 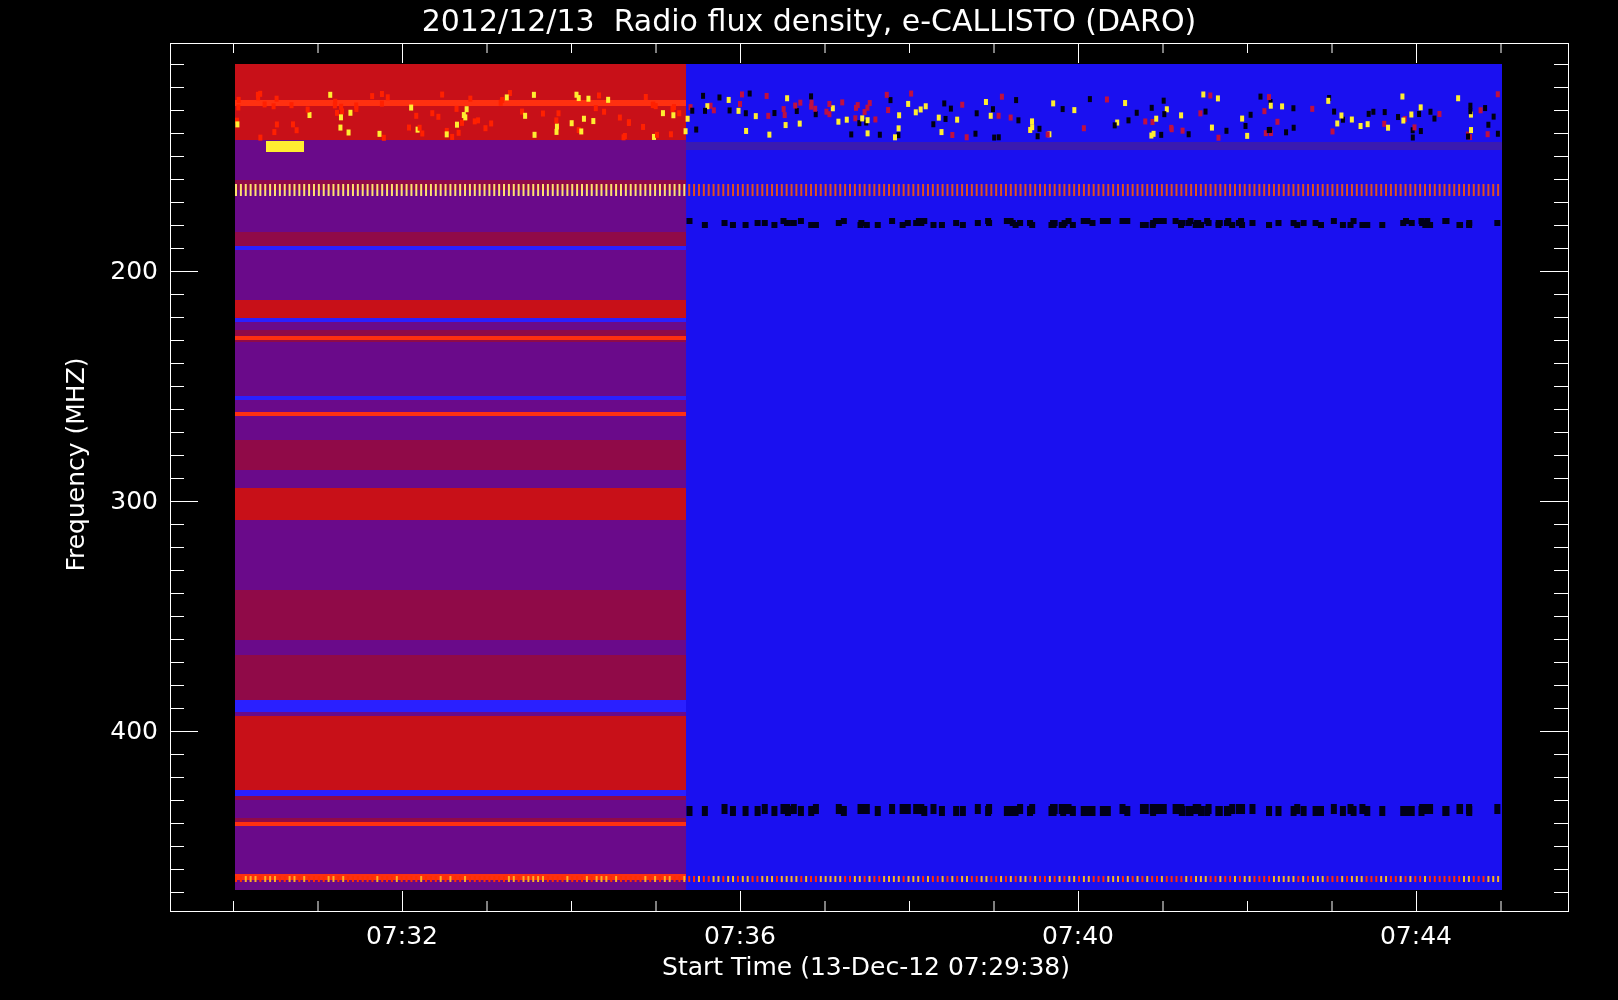 What do you see at coordinates (1415, 935) in the screenshot?
I see `x-tick-label: 07:44` at bounding box center [1415, 935].